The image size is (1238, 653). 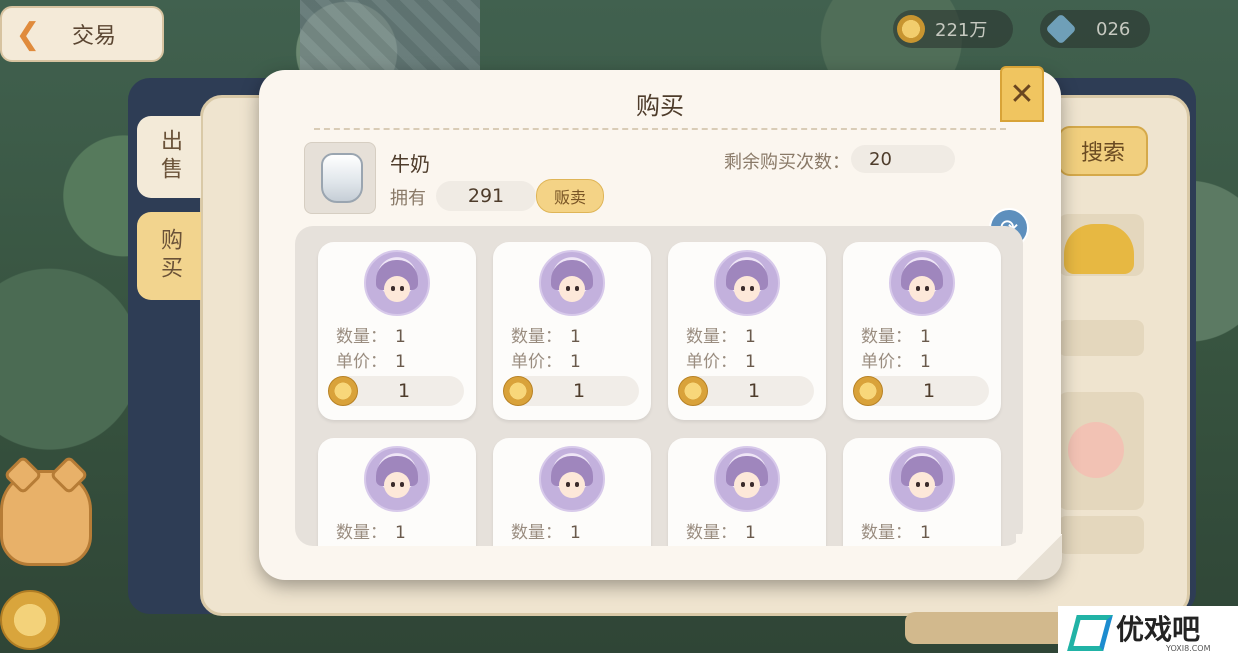 I want to click on page-curl-decoration, so click(x=1039, y=557).